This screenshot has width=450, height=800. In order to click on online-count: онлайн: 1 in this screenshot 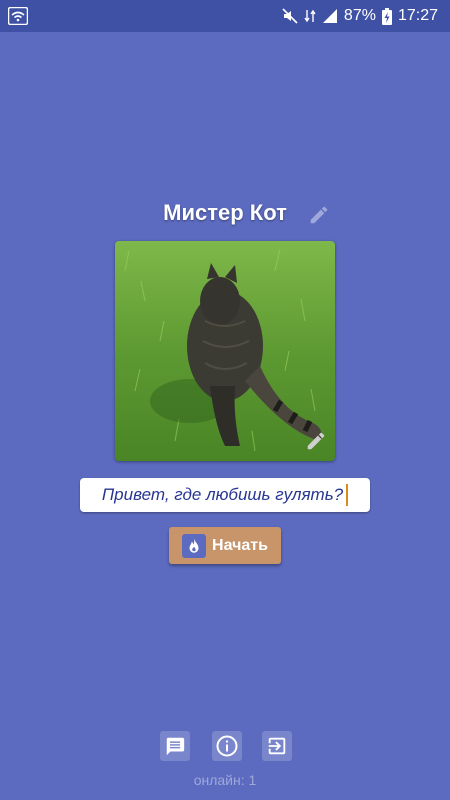, I will do `click(225, 780)`.